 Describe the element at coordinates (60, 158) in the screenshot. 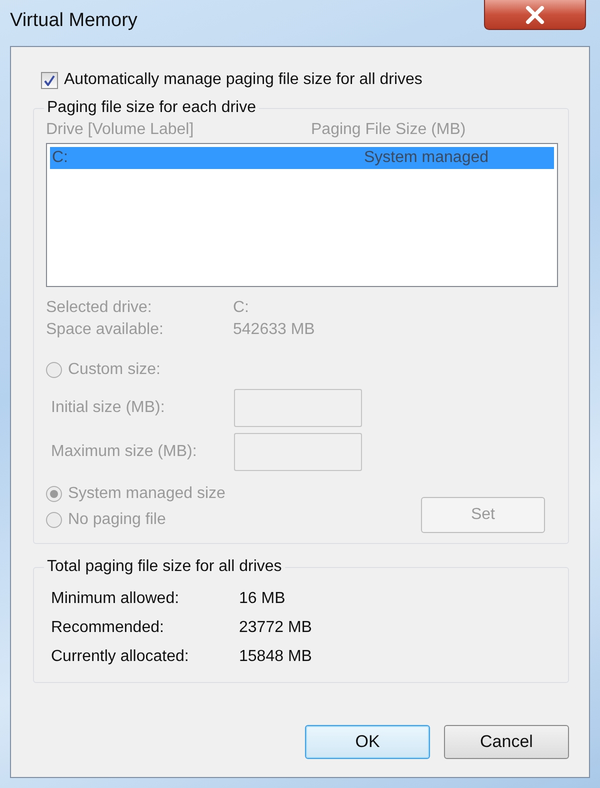

I see `drive-cell-text: C:` at that location.